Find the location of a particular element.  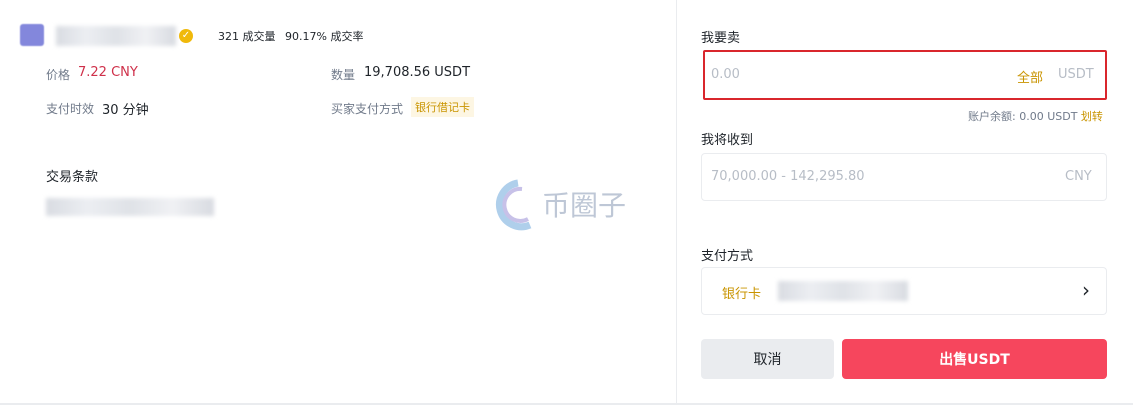

terms-title: 交易条款 is located at coordinates (72, 177).